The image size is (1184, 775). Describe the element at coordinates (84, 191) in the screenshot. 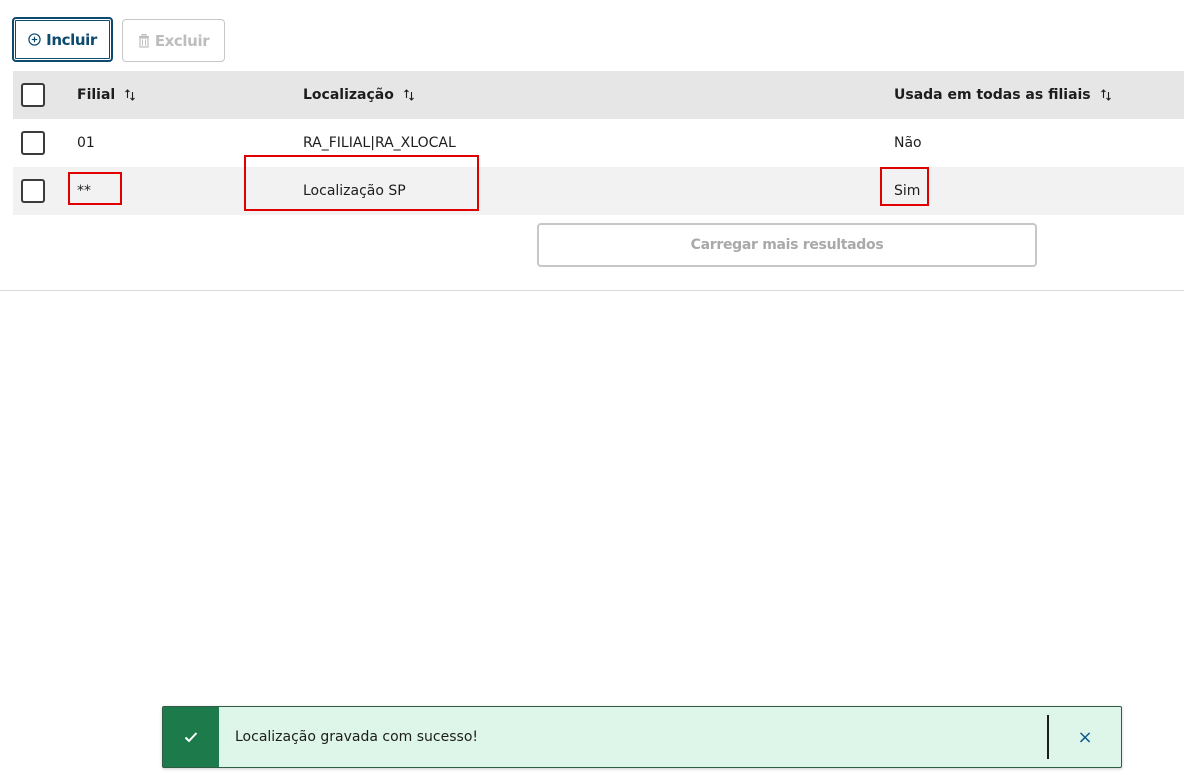

I see `cell-filial: **` at that location.